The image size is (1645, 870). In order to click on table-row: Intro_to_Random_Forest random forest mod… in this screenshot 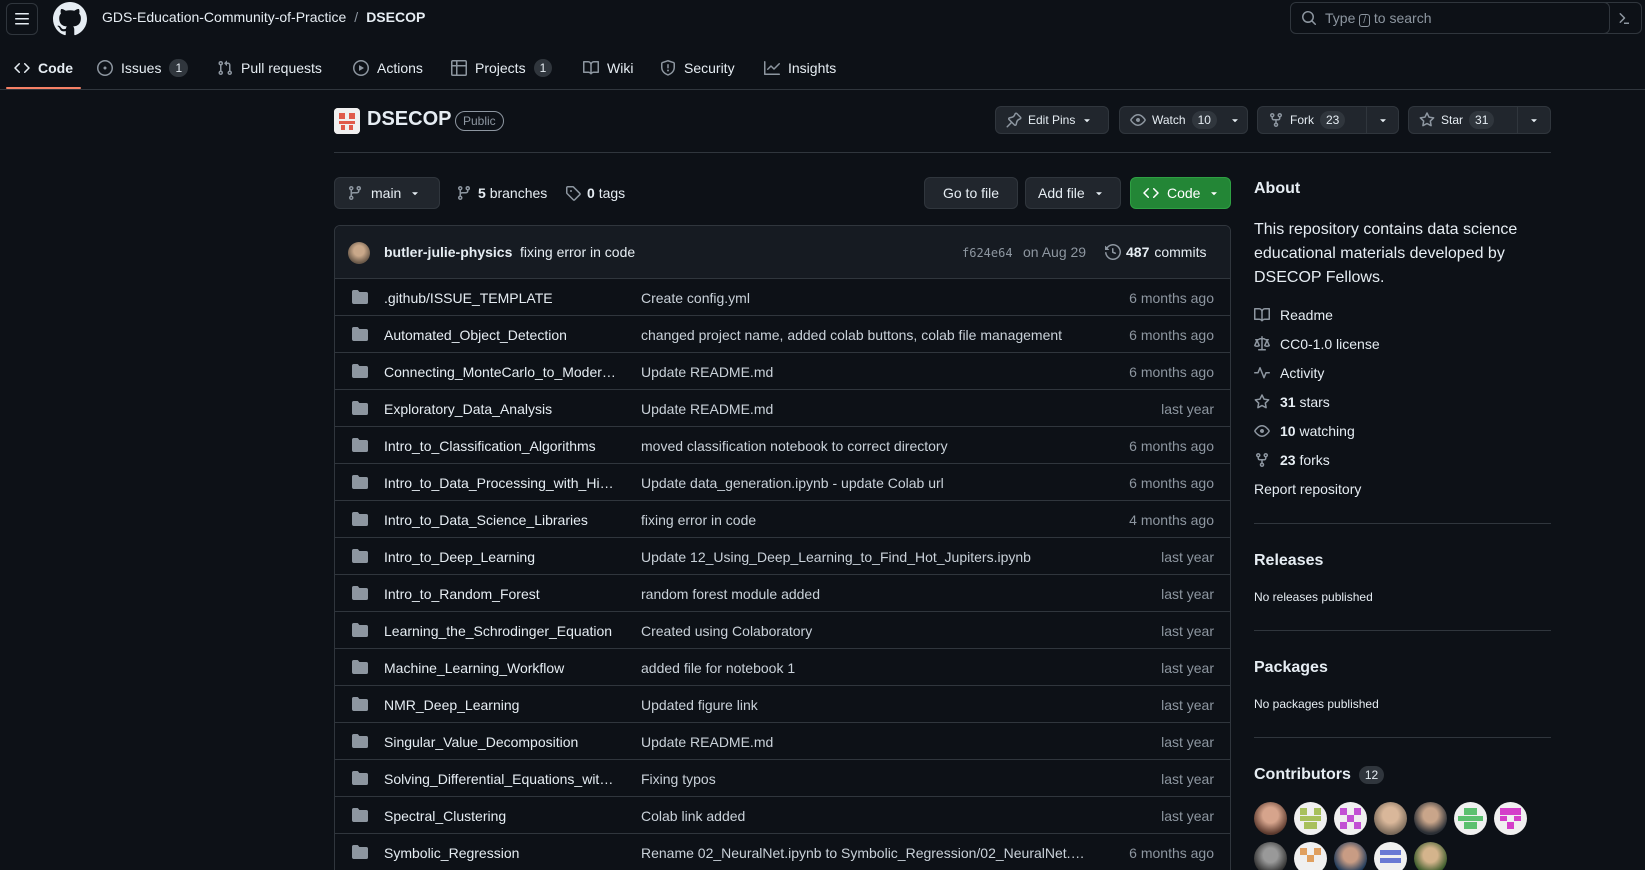, I will do `click(782, 593)`.